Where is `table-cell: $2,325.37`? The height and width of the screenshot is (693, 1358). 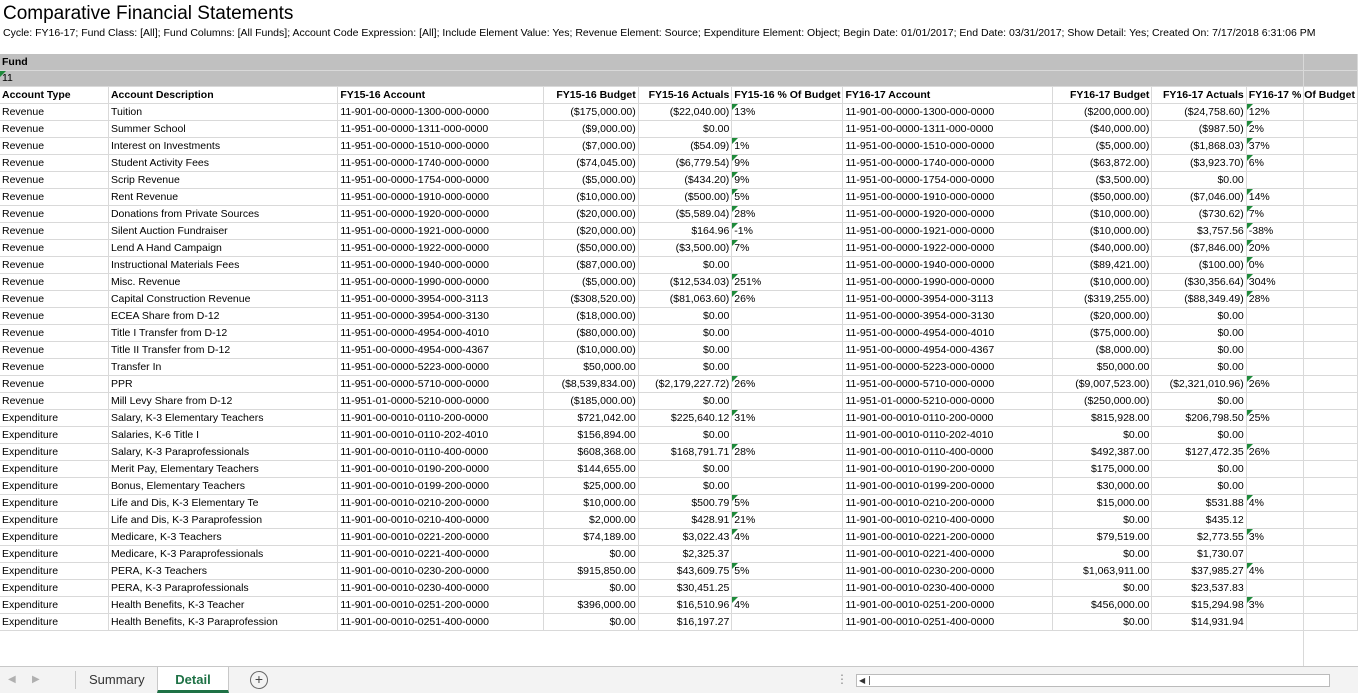 table-cell: $2,325.37 is located at coordinates (685, 554).